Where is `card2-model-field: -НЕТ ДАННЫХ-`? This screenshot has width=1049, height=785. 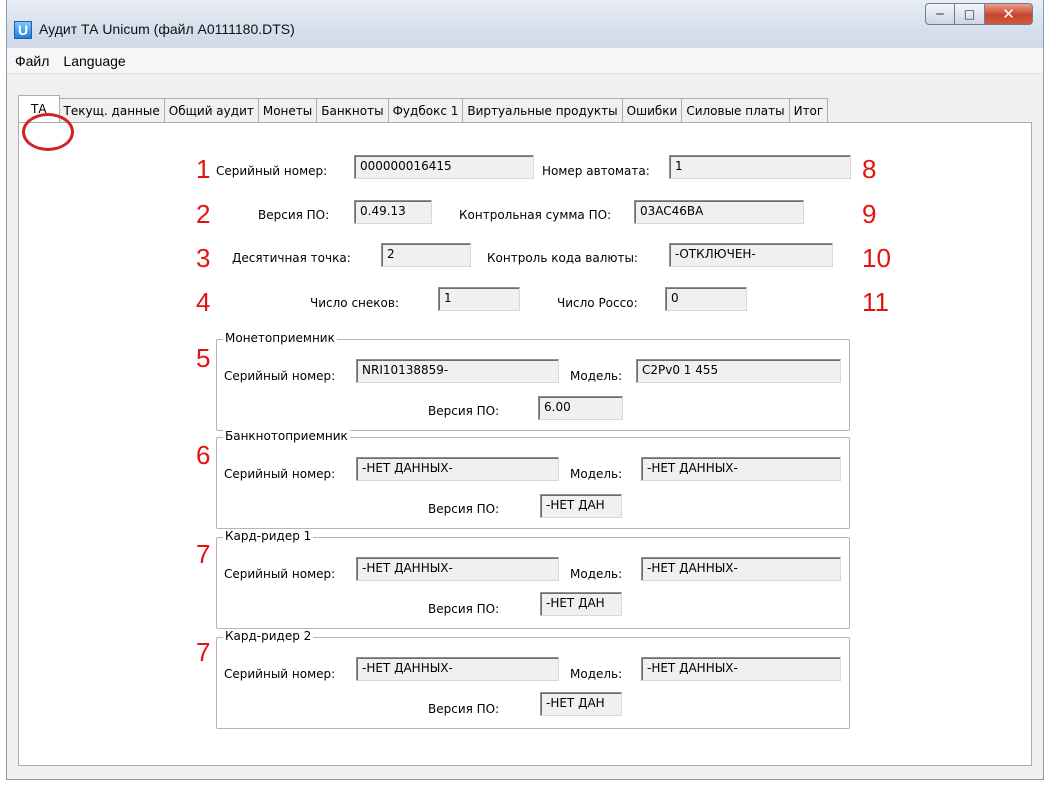
card2-model-field: -НЕТ ДАННЫХ- is located at coordinates (741, 669).